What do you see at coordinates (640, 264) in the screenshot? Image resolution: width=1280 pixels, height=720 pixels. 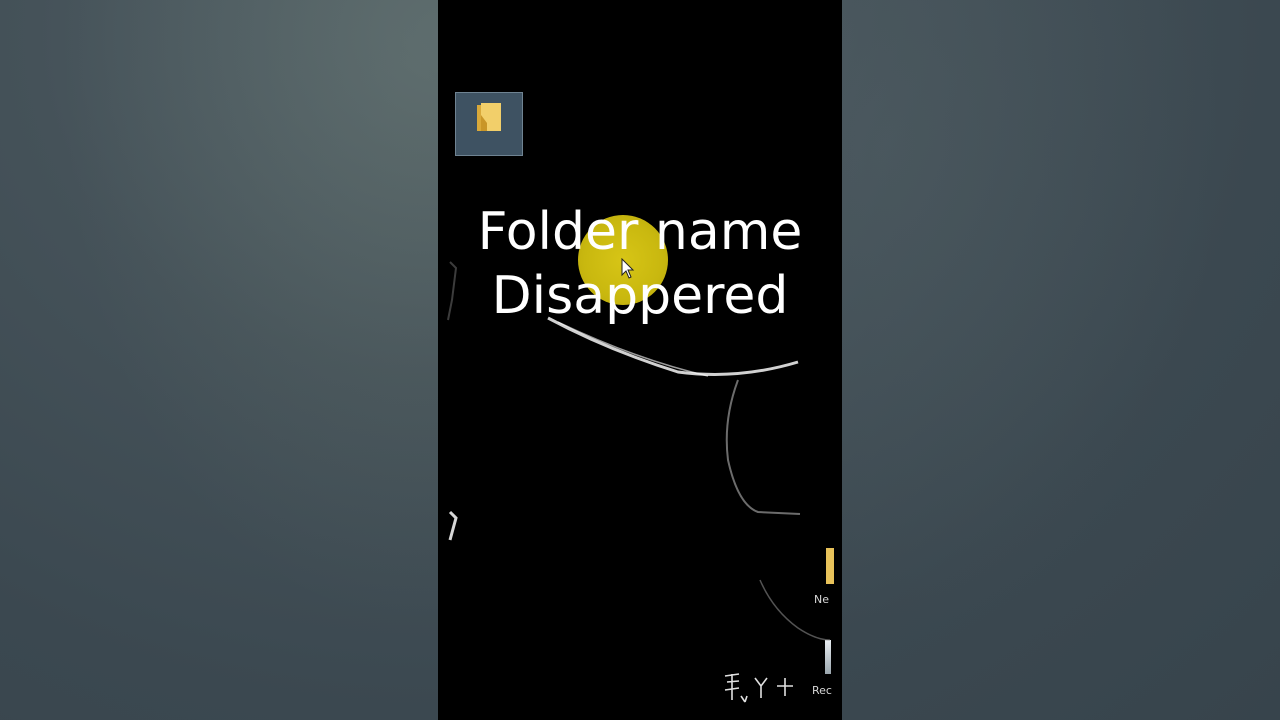 I see `caption-overlay: Folder name Disappered` at bounding box center [640, 264].